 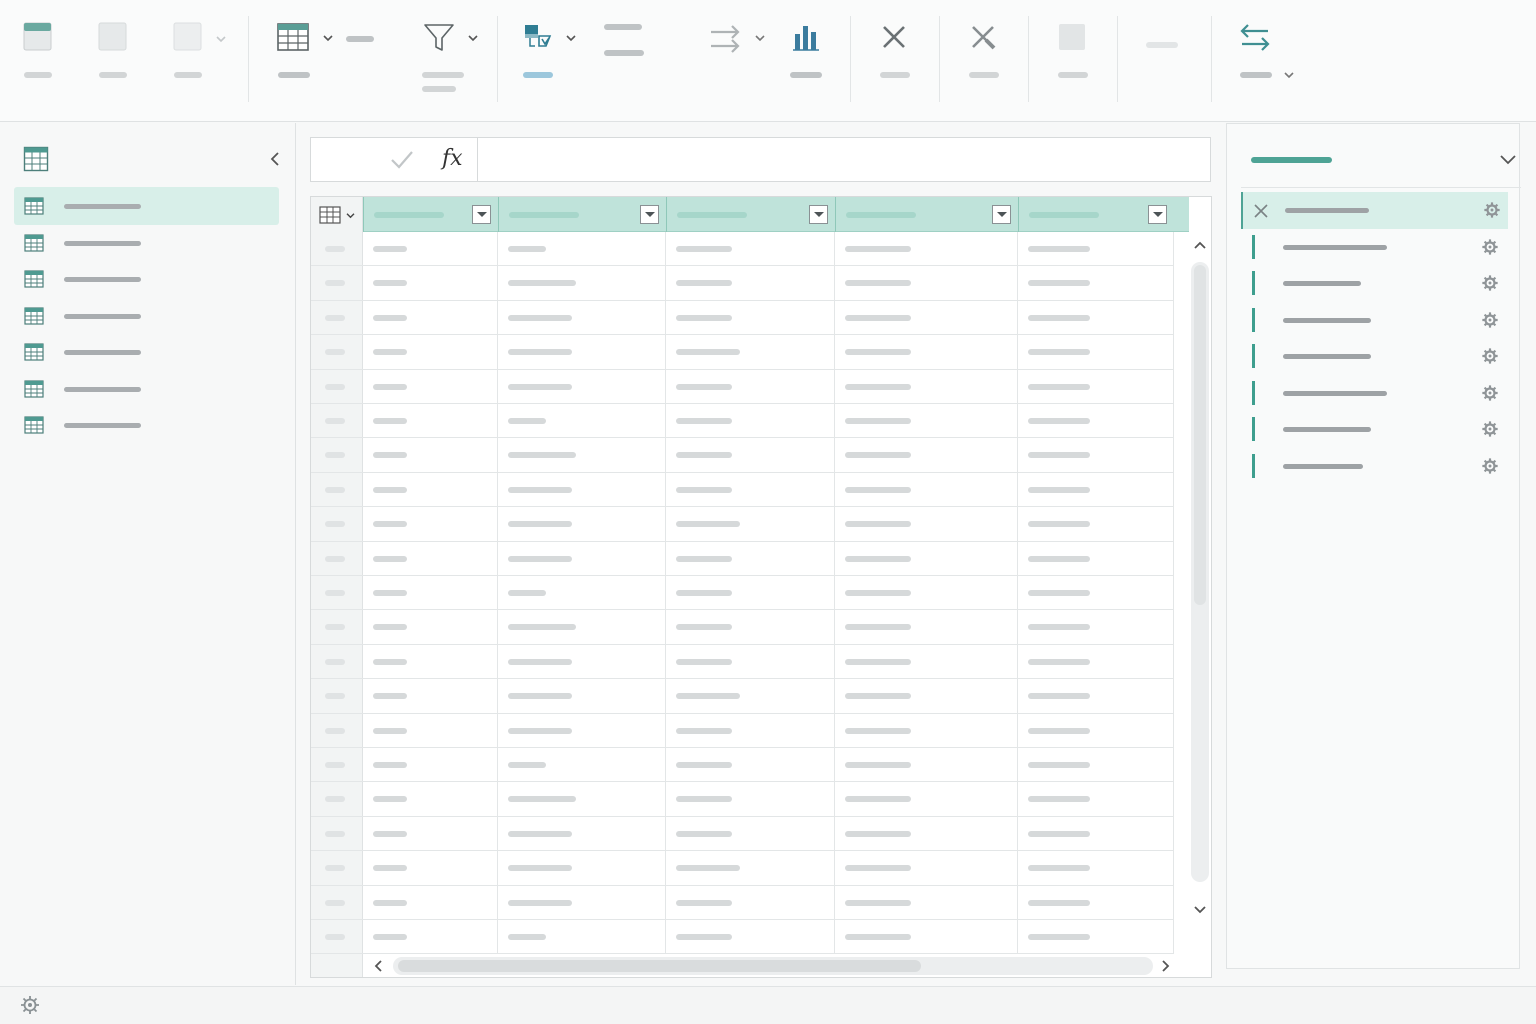 What do you see at coordinates (1074, 52) in the screenshot?
I see `disabled-button` at bounding box center [1074, 52].